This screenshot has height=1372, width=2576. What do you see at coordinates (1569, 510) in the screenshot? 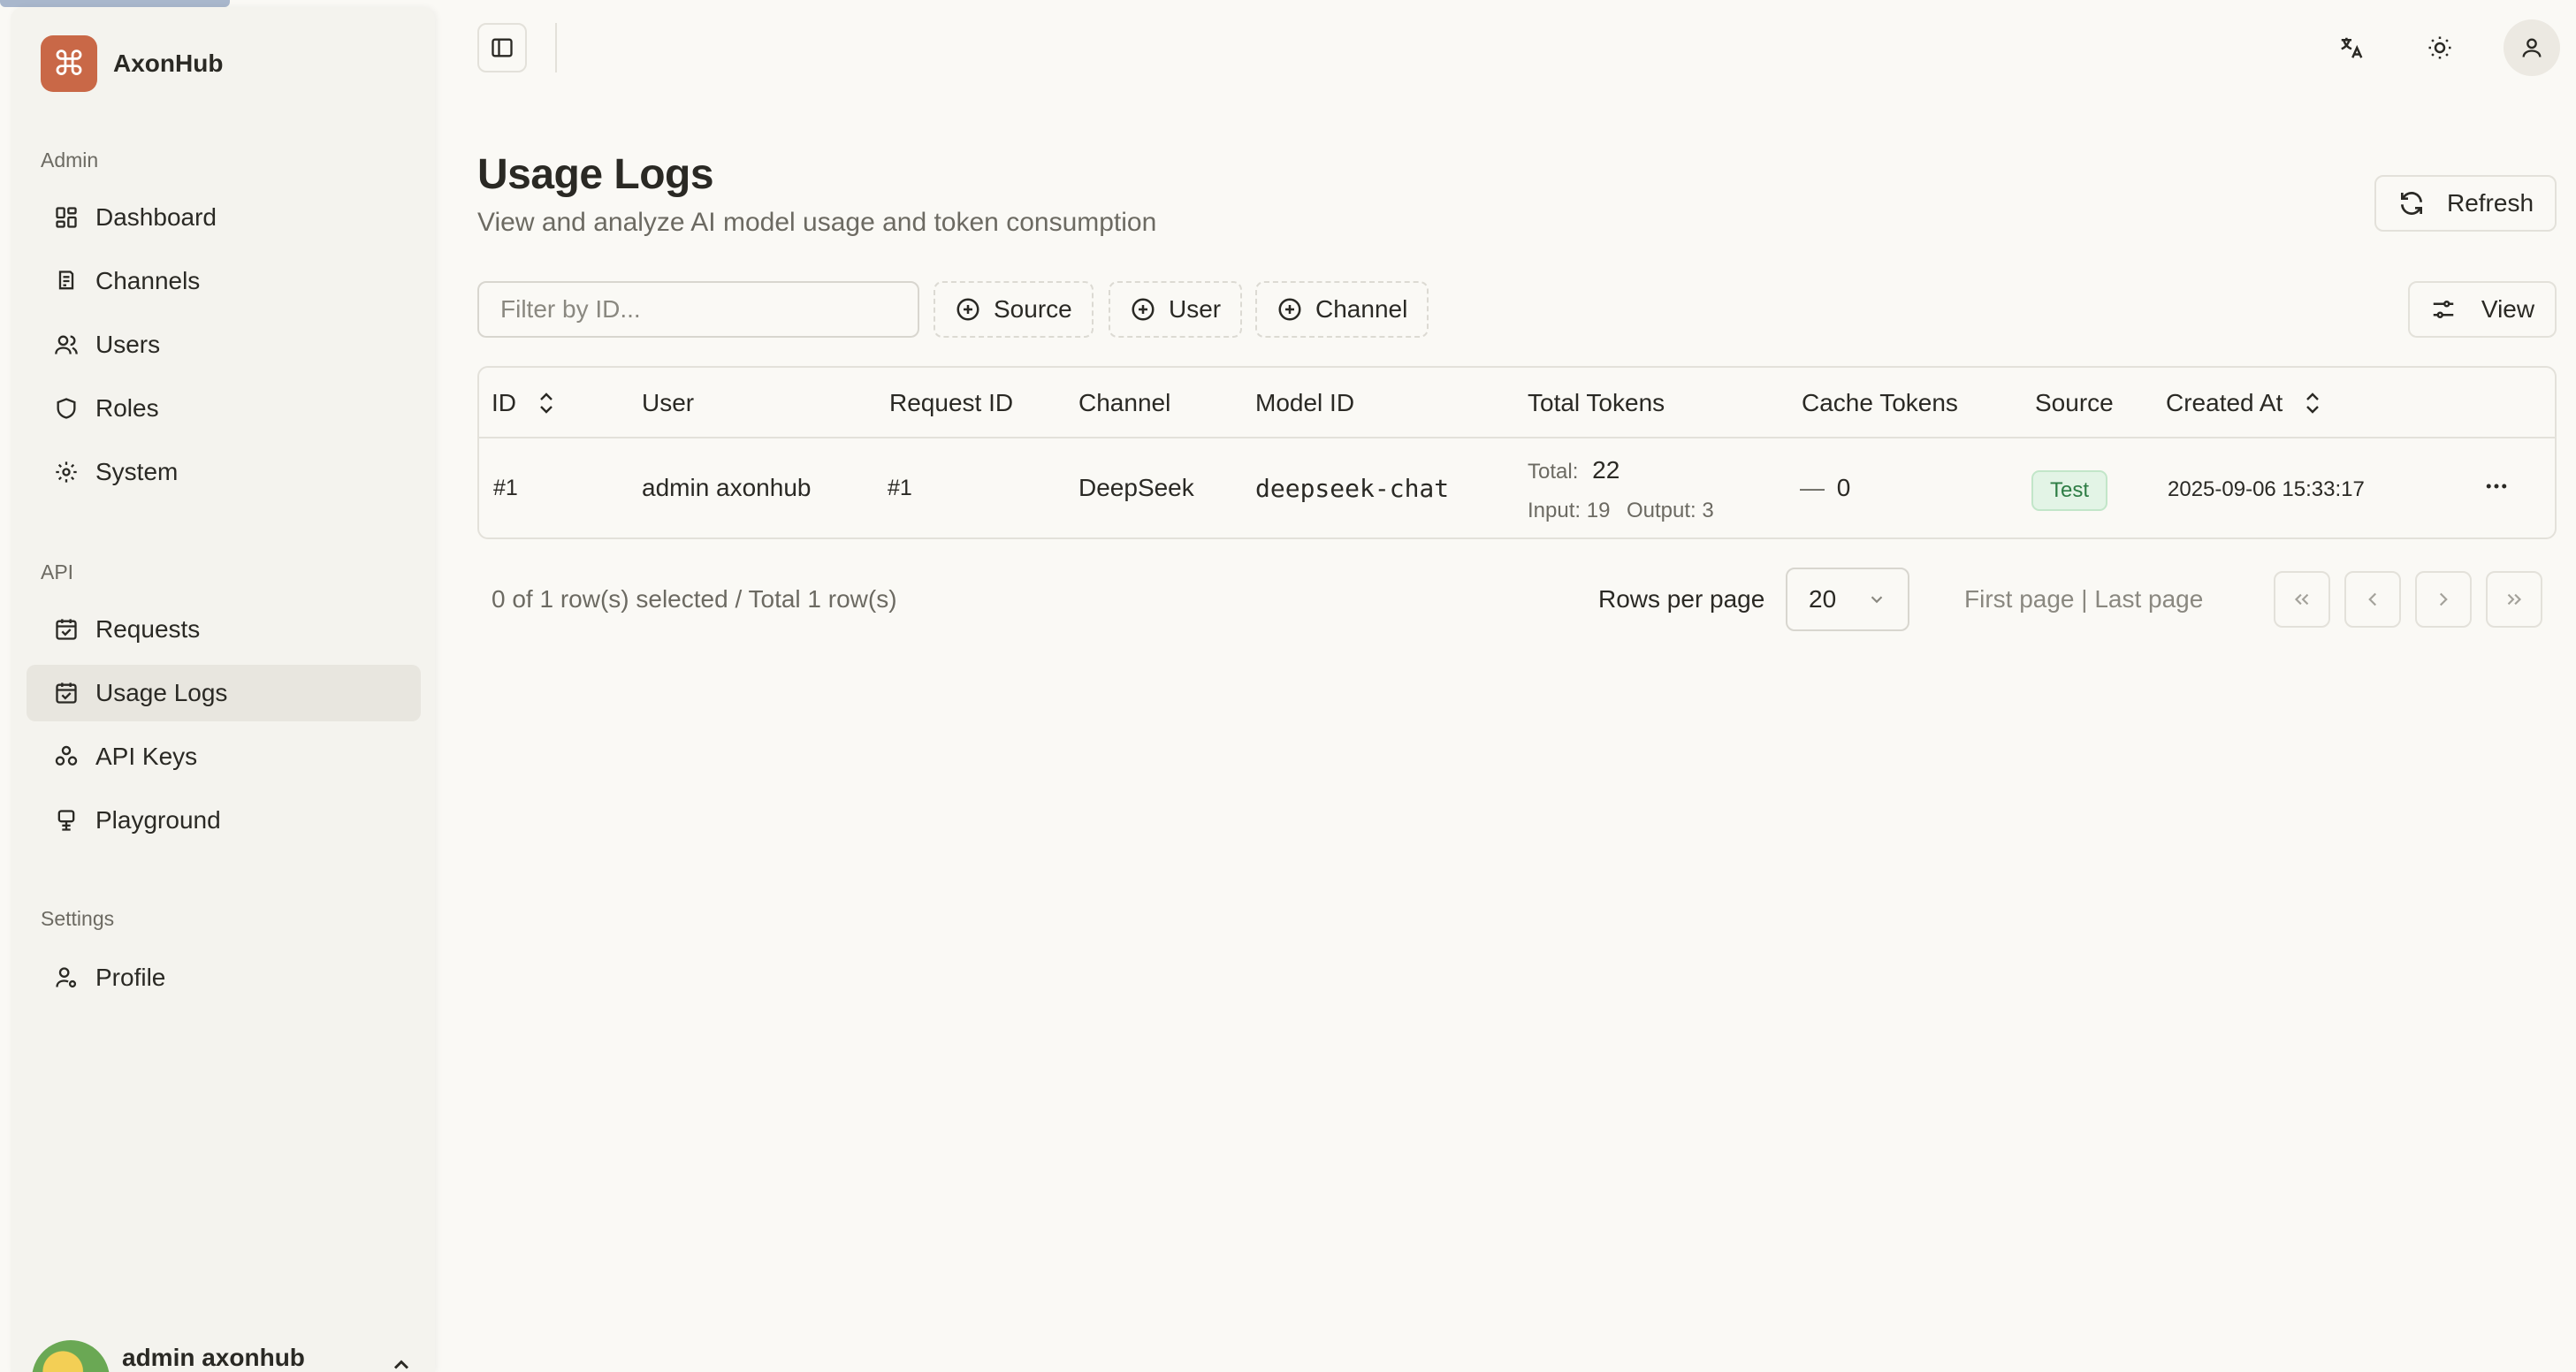
I see `input-tokens: Input: 19` at bounding box center [1569, 510].